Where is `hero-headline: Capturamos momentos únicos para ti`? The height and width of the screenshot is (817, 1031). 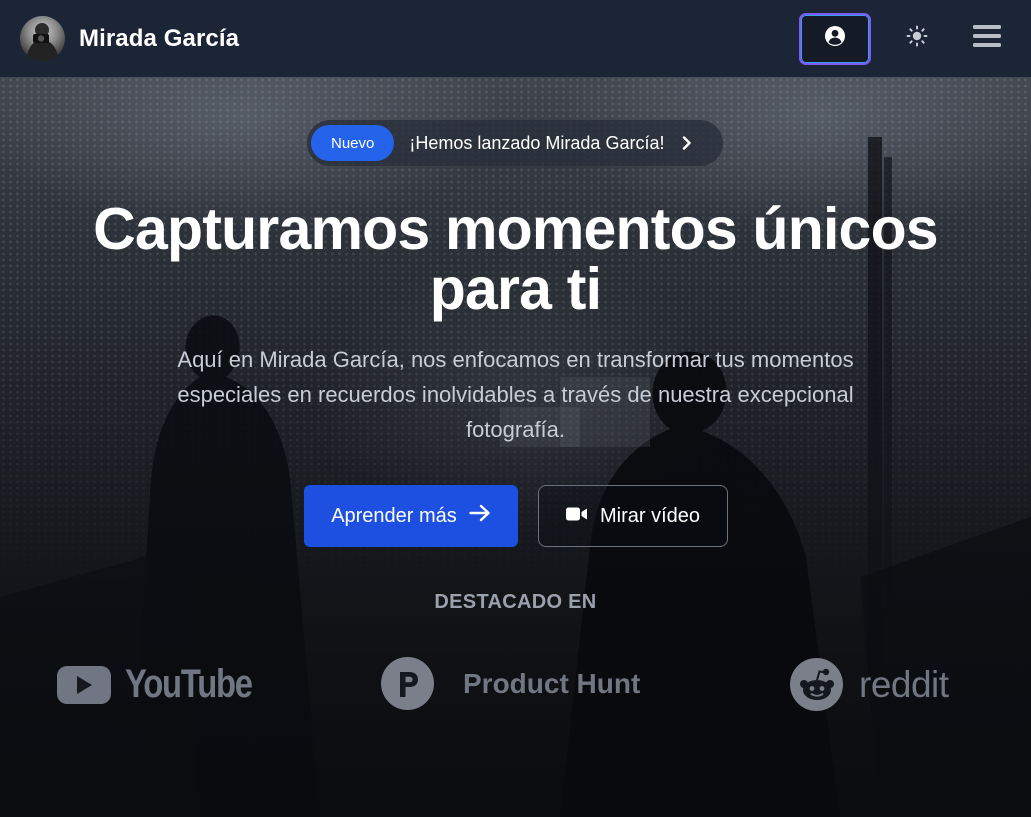
hero-headline: Capturamos momentos únicos para ti is located at coordinates (515, 259).